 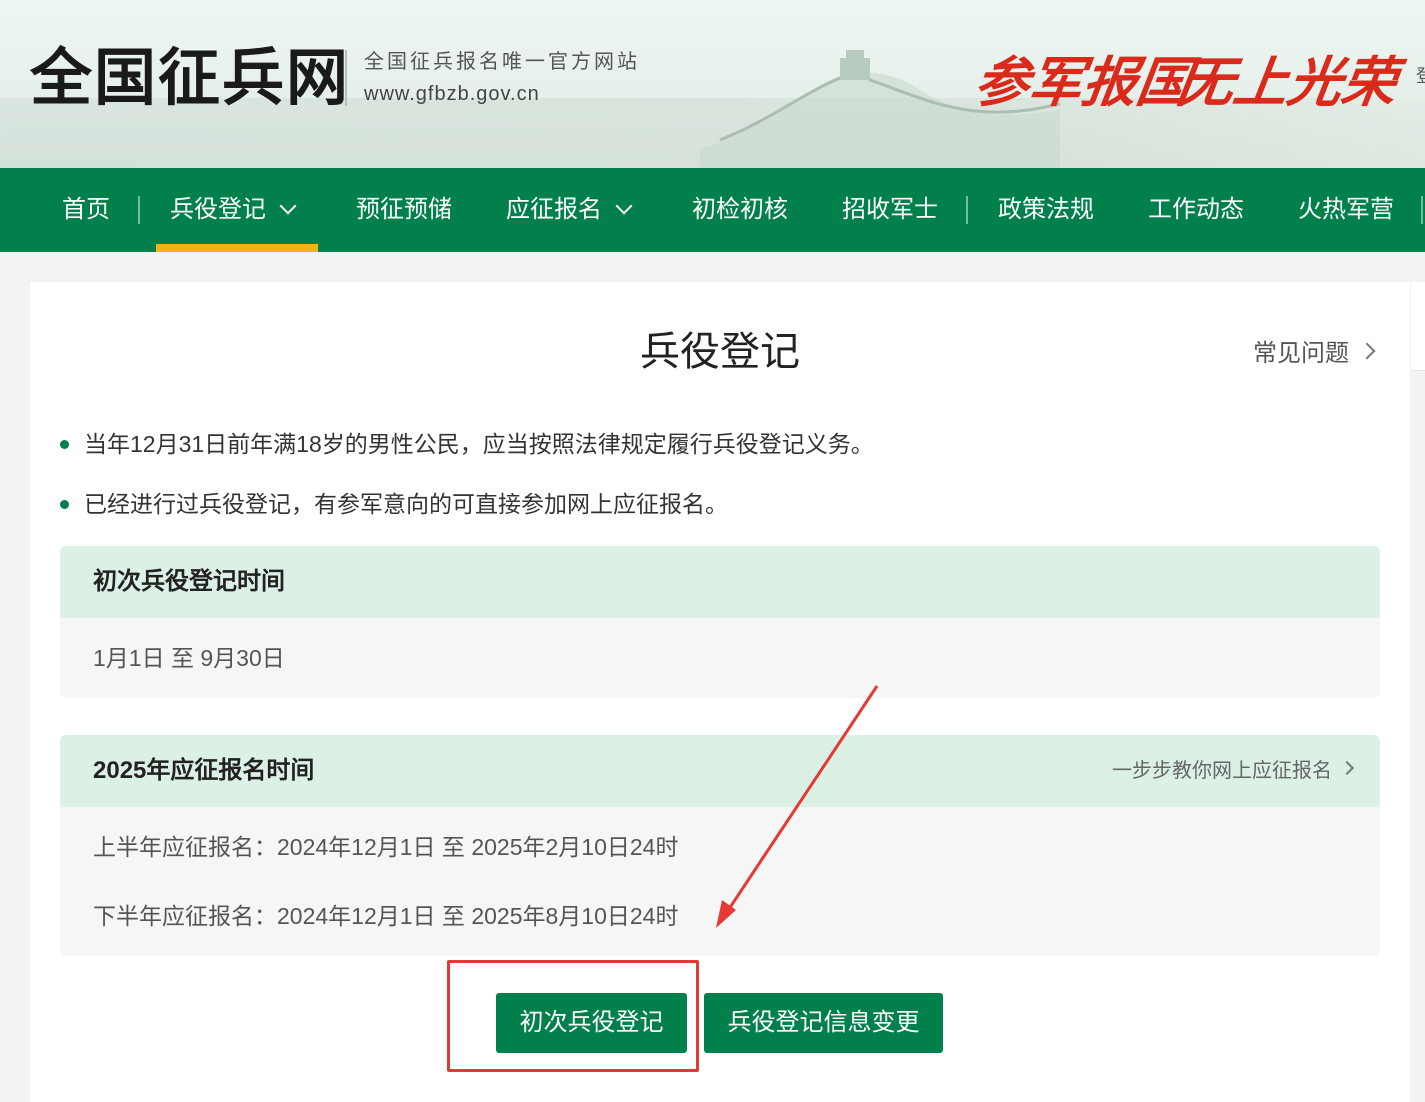 I want to click on nav-news: 工作动态, so click(x=1196, y=210).